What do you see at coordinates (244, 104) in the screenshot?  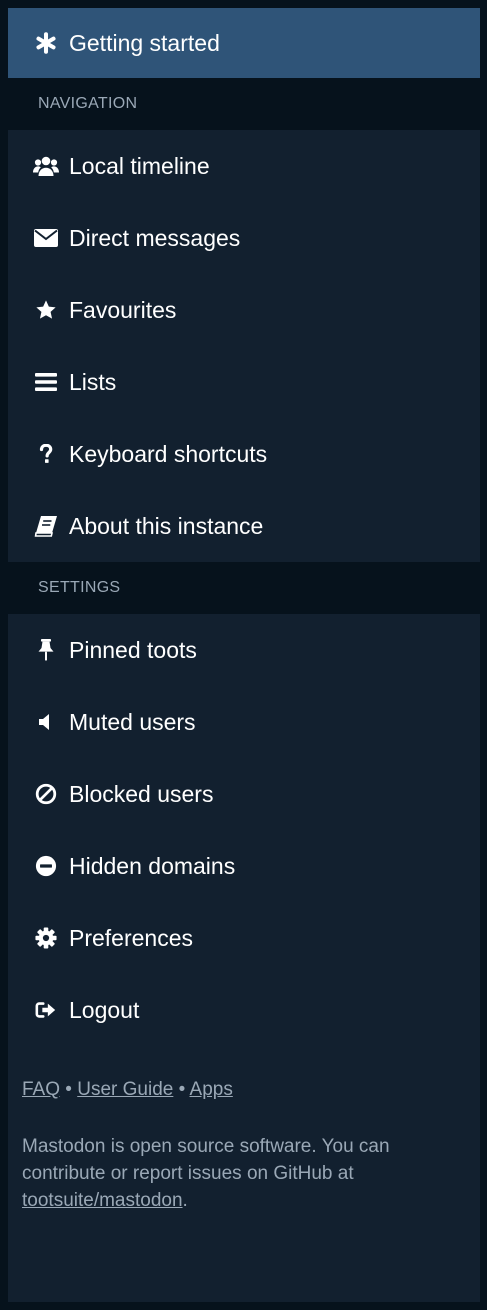 I see `navigation-section-title: NAVIGATION` at bounding box center [244, 104].